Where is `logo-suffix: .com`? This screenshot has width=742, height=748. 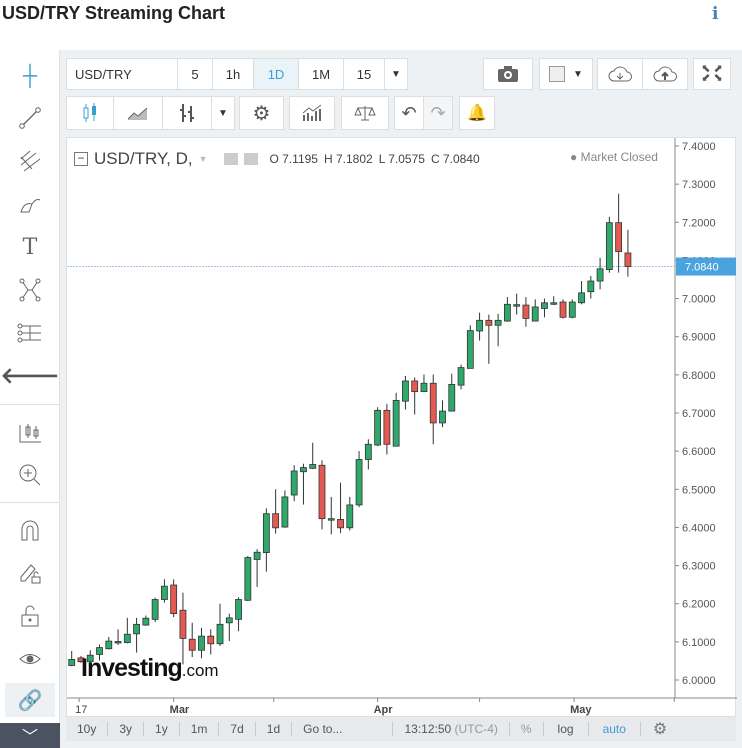
logo-suffix: .com is located at coordinates (200, 670).